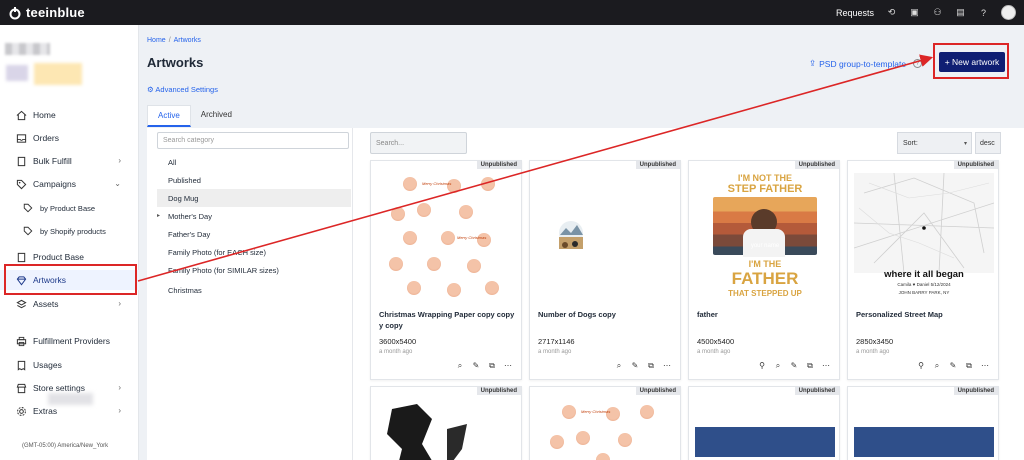 Image resolution: width=1024 pixels, height=460 pixels. I want to click on brand-logo: teeinblue, so click(46, 12).